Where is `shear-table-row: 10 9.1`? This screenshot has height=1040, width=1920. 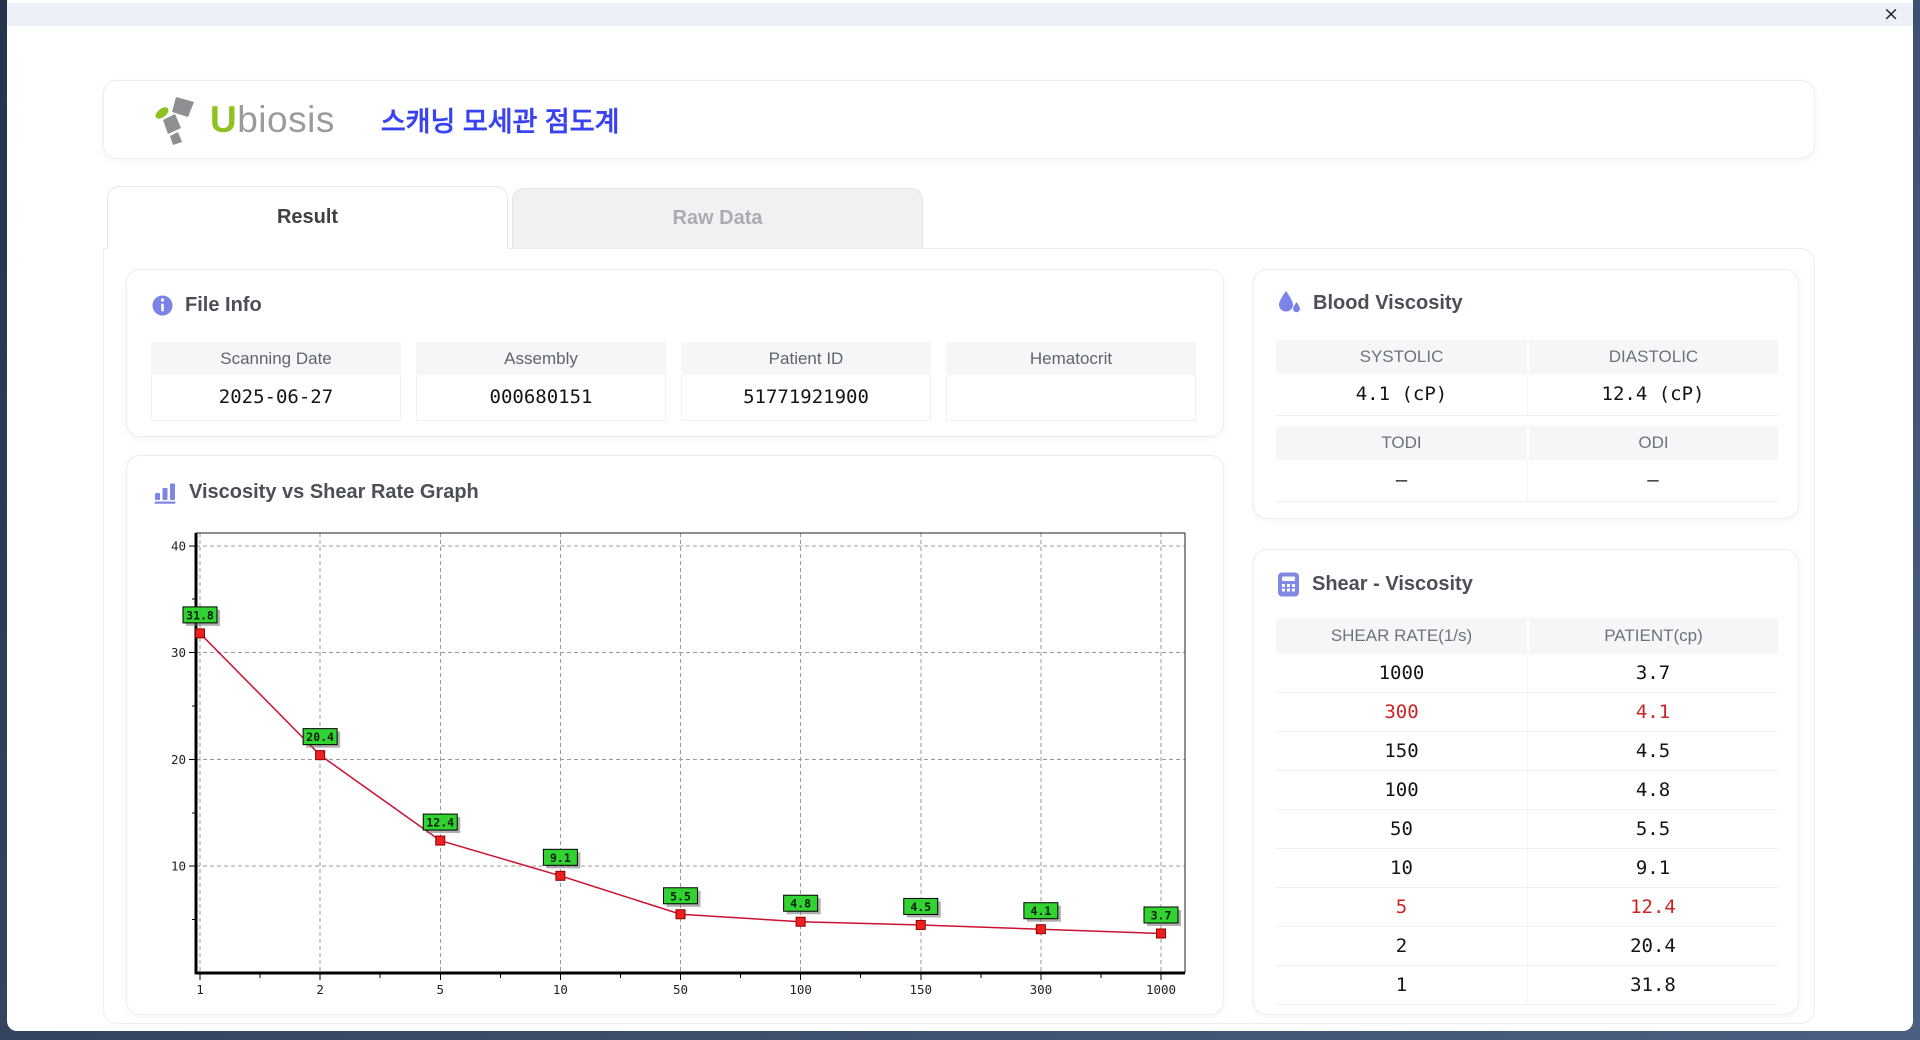
shear-table-row: 10 9.1 is located at coordinates (1527, 868).